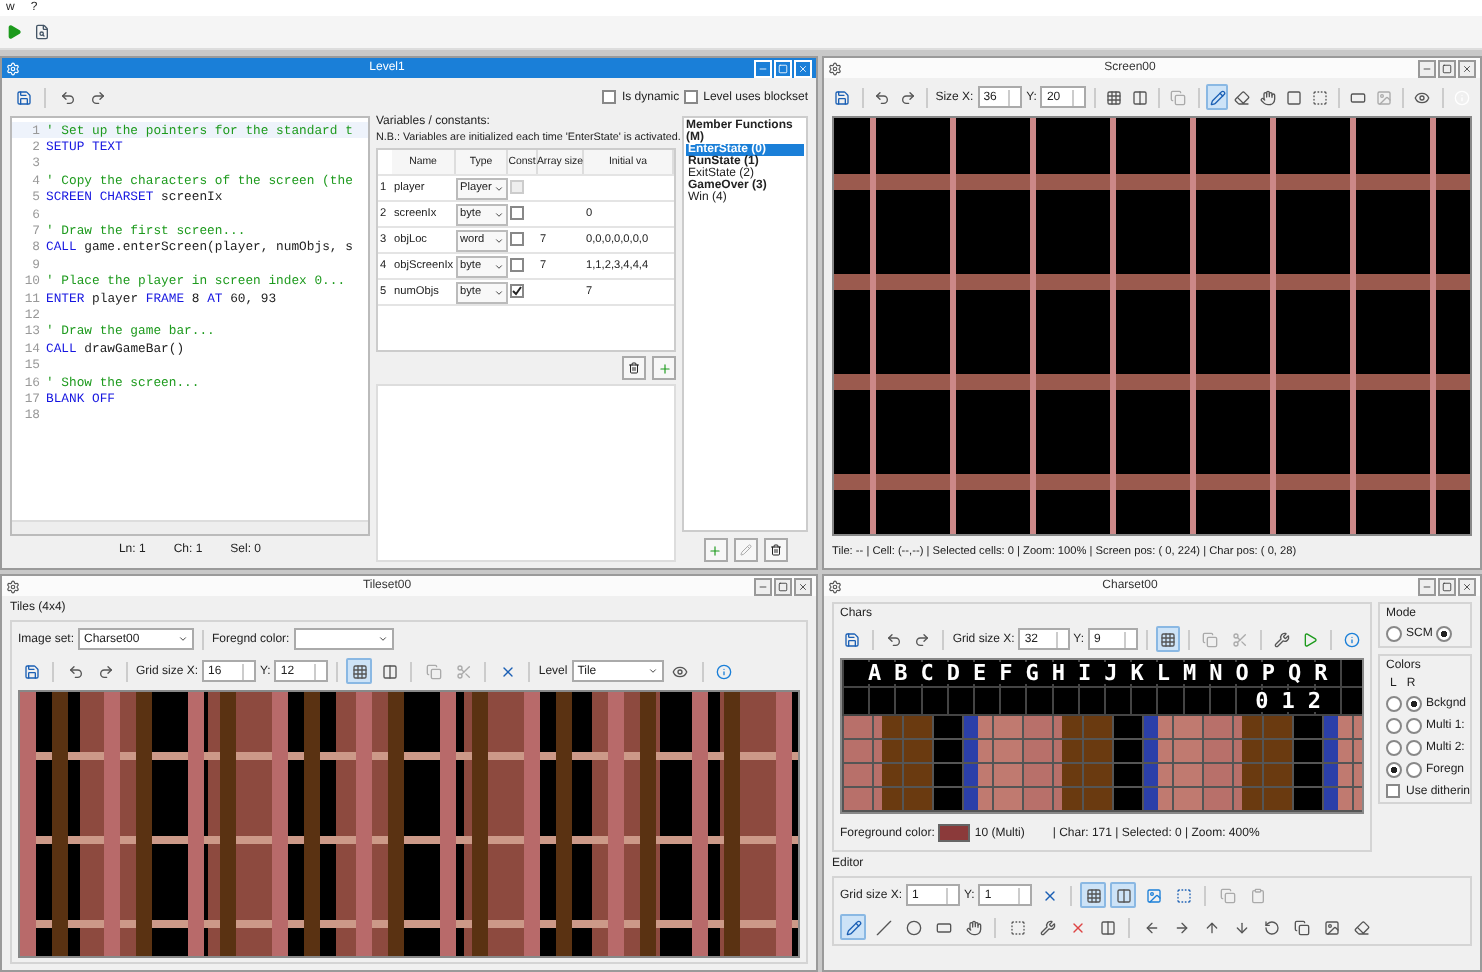 The width and height of the screenshot is (1482, 972). I want to click on eraser-icon, so click(1361, 927).